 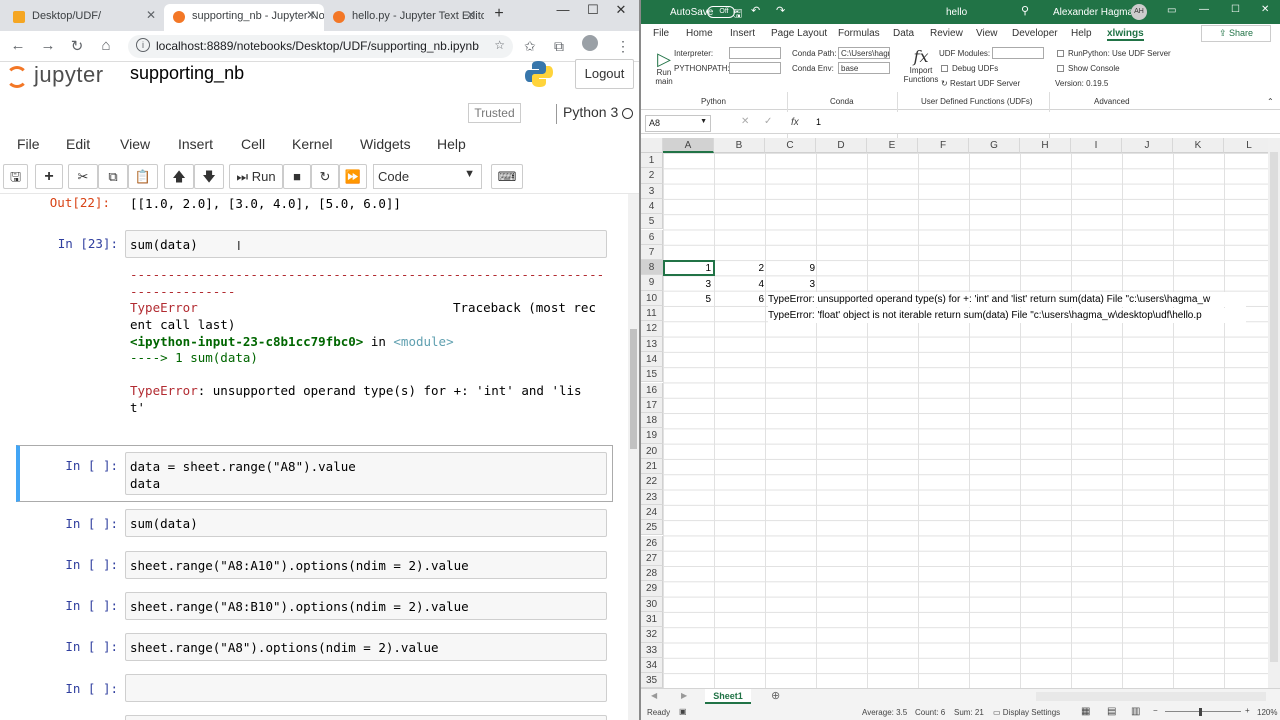 I want to click on scrollbar-thumb, so click(x=633, y=389).